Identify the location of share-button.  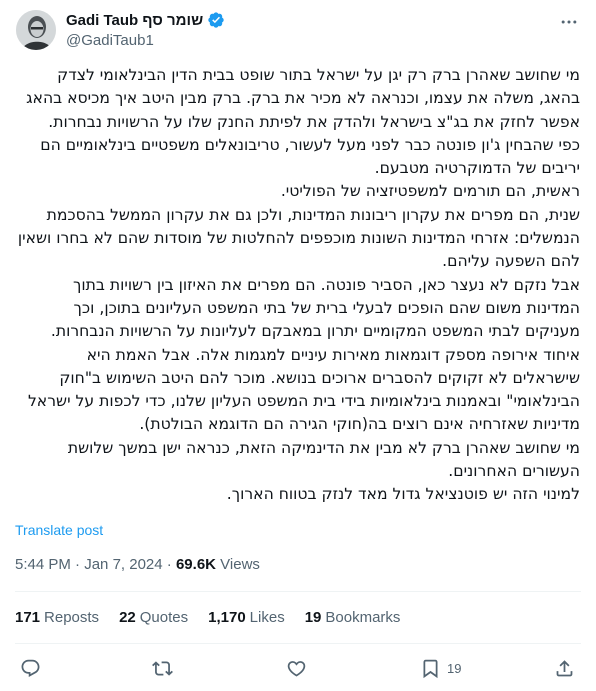
(564, 668).